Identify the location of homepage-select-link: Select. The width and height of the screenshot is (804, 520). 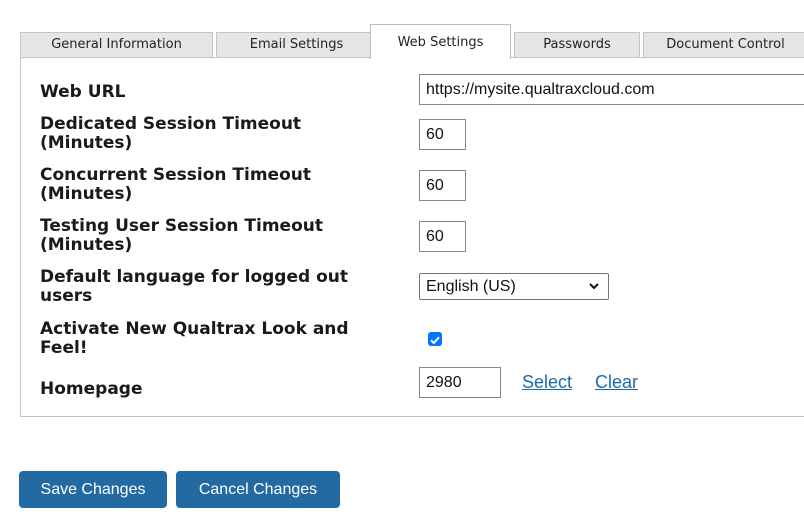
(547, 382).